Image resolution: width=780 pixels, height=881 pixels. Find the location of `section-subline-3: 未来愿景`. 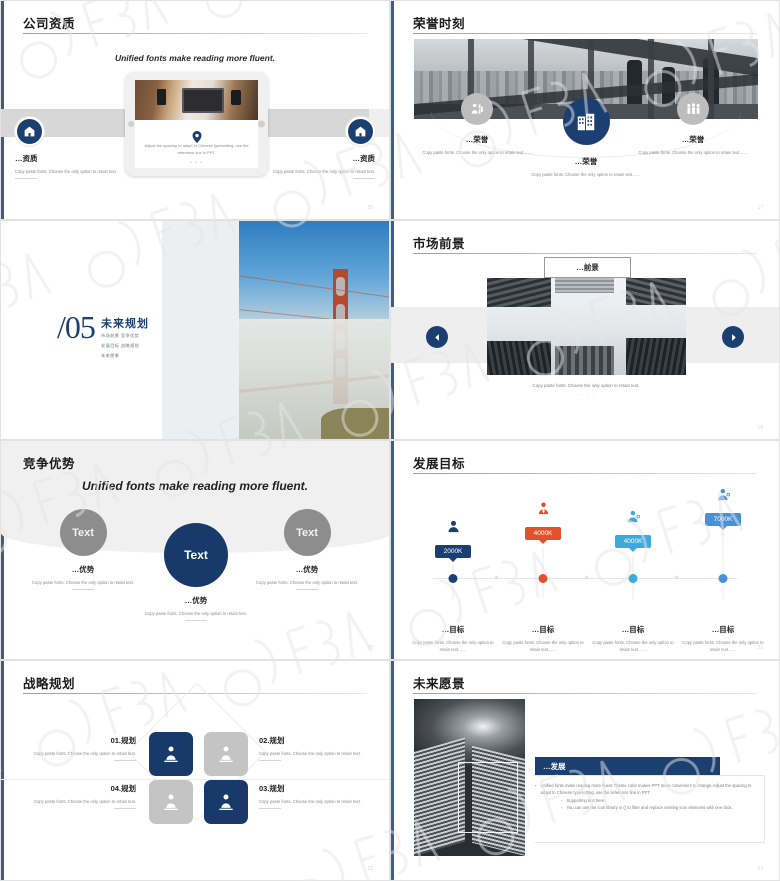

section-subline-3: 未来愿景 is located at coordinates (110, 355).